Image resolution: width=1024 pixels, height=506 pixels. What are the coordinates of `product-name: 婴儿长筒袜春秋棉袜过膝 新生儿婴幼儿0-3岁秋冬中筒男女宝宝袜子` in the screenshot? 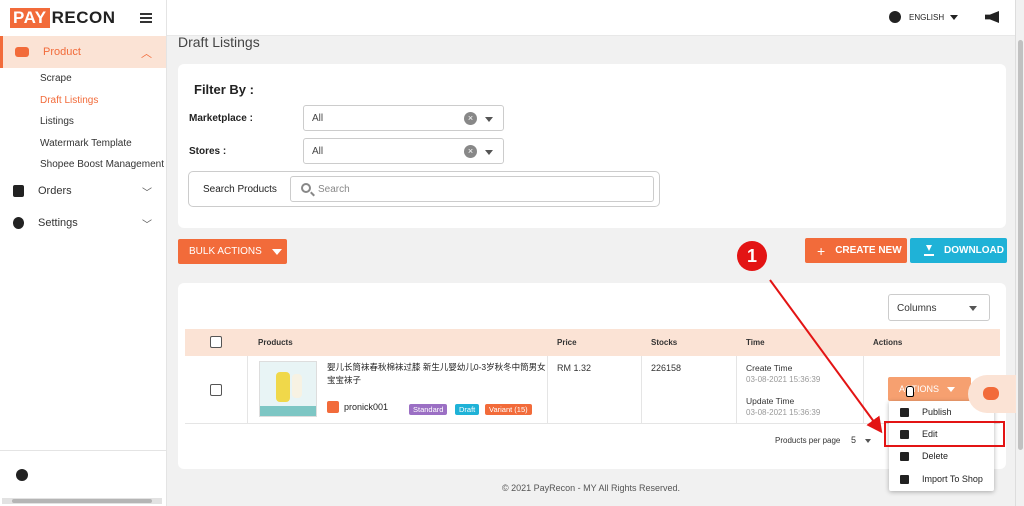 It's located at (437, 374).